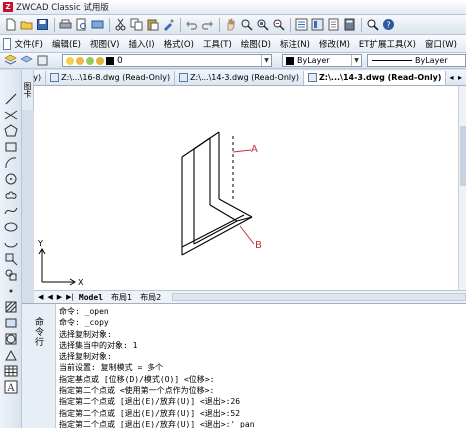  Describe the element at coordinates (70, 60) in the screenshot. I see `lightbulb-icon` at that location.